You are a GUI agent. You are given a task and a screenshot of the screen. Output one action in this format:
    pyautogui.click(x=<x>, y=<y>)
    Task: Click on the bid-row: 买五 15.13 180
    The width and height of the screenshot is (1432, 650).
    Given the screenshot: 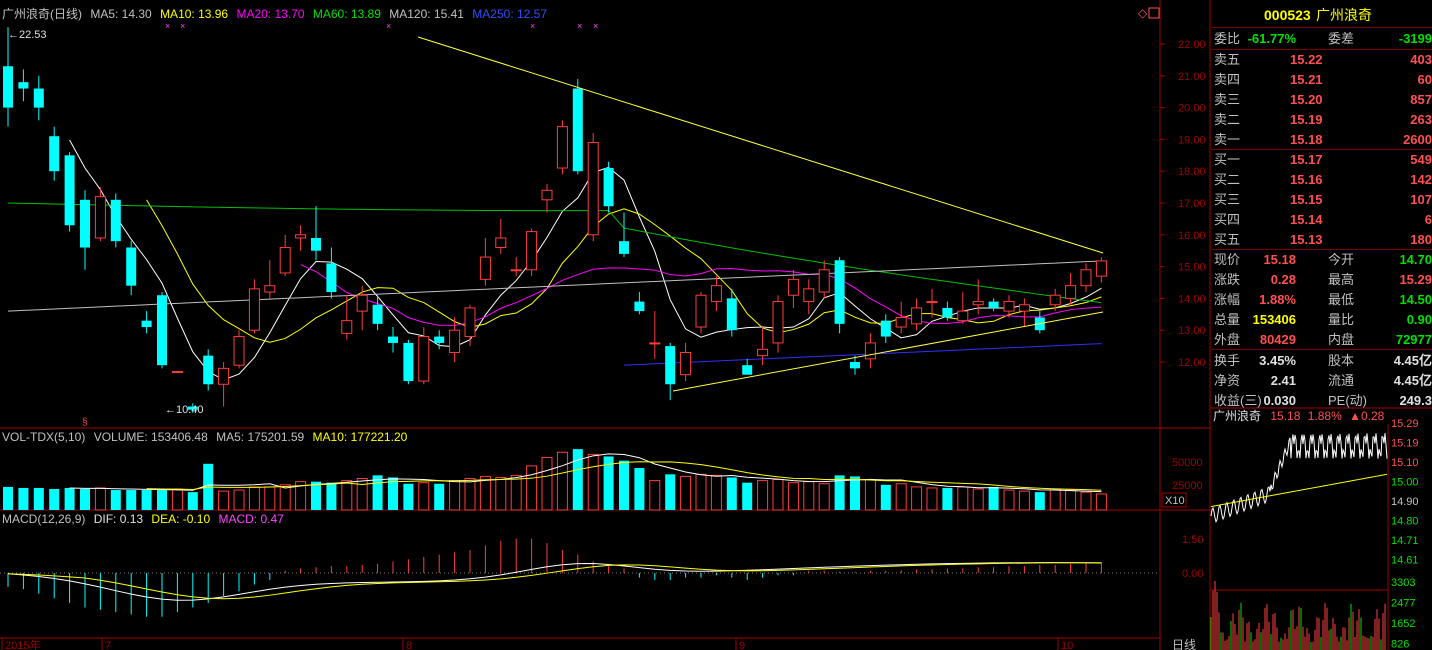 What is the action you would take?
    pyautogui.click(x=1322, y=239)
    